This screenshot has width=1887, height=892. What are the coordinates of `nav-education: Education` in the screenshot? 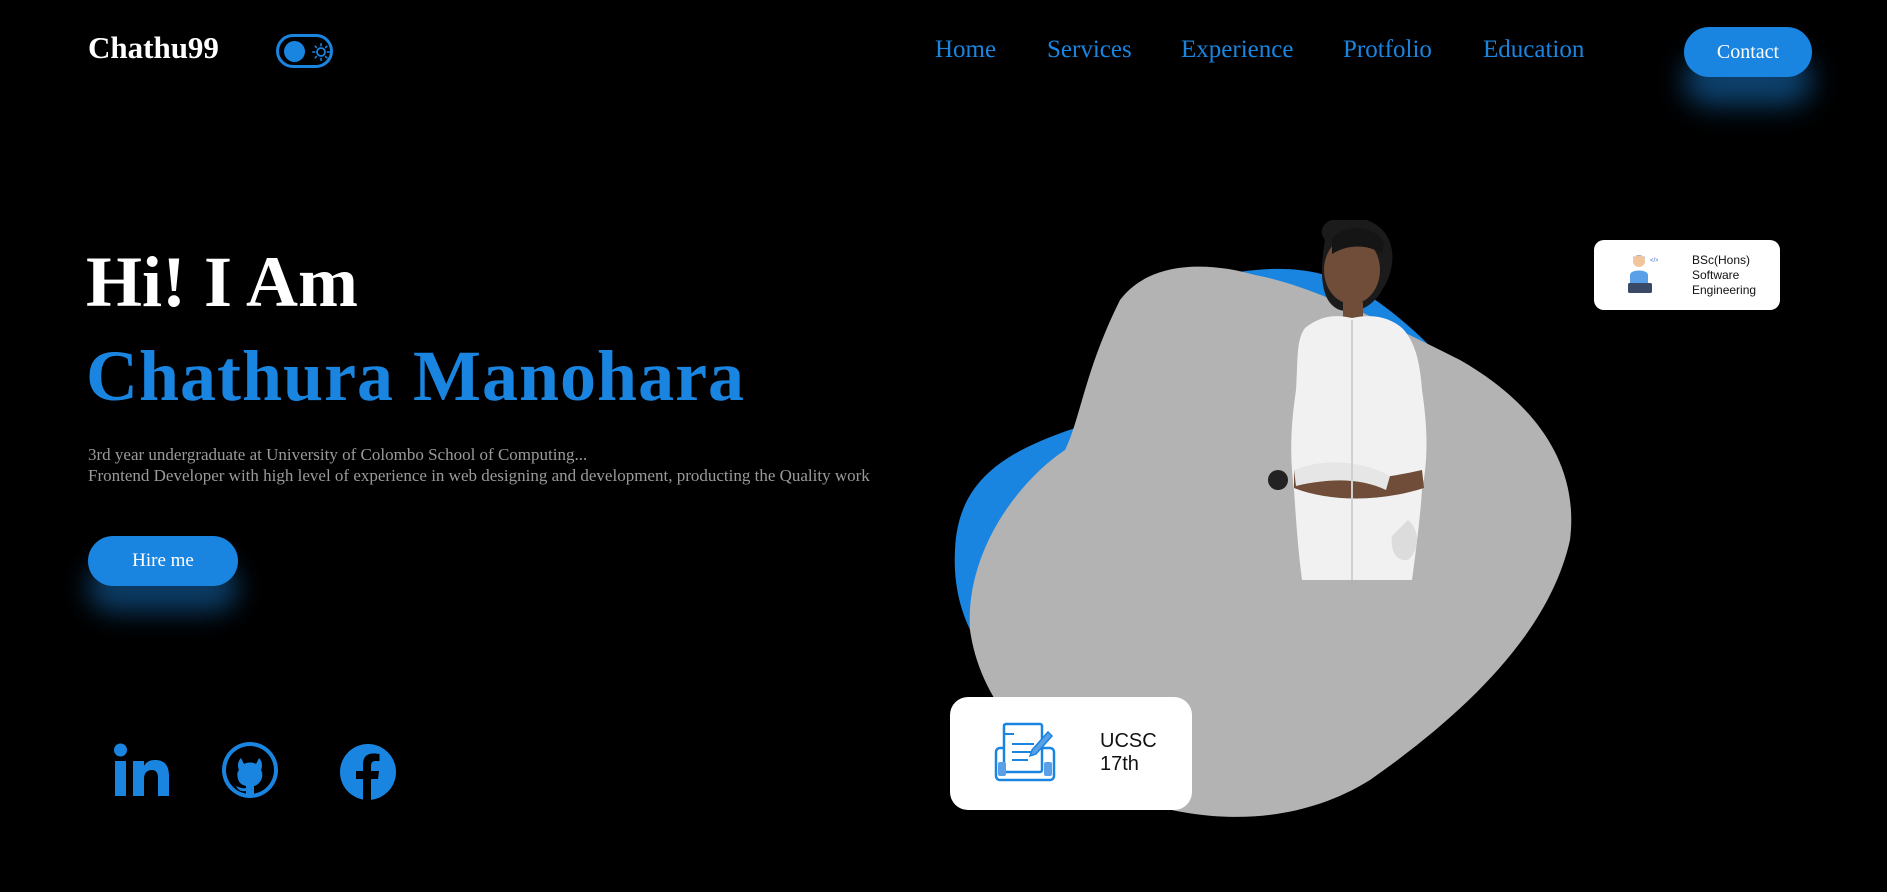 It's located at (1533, 50).